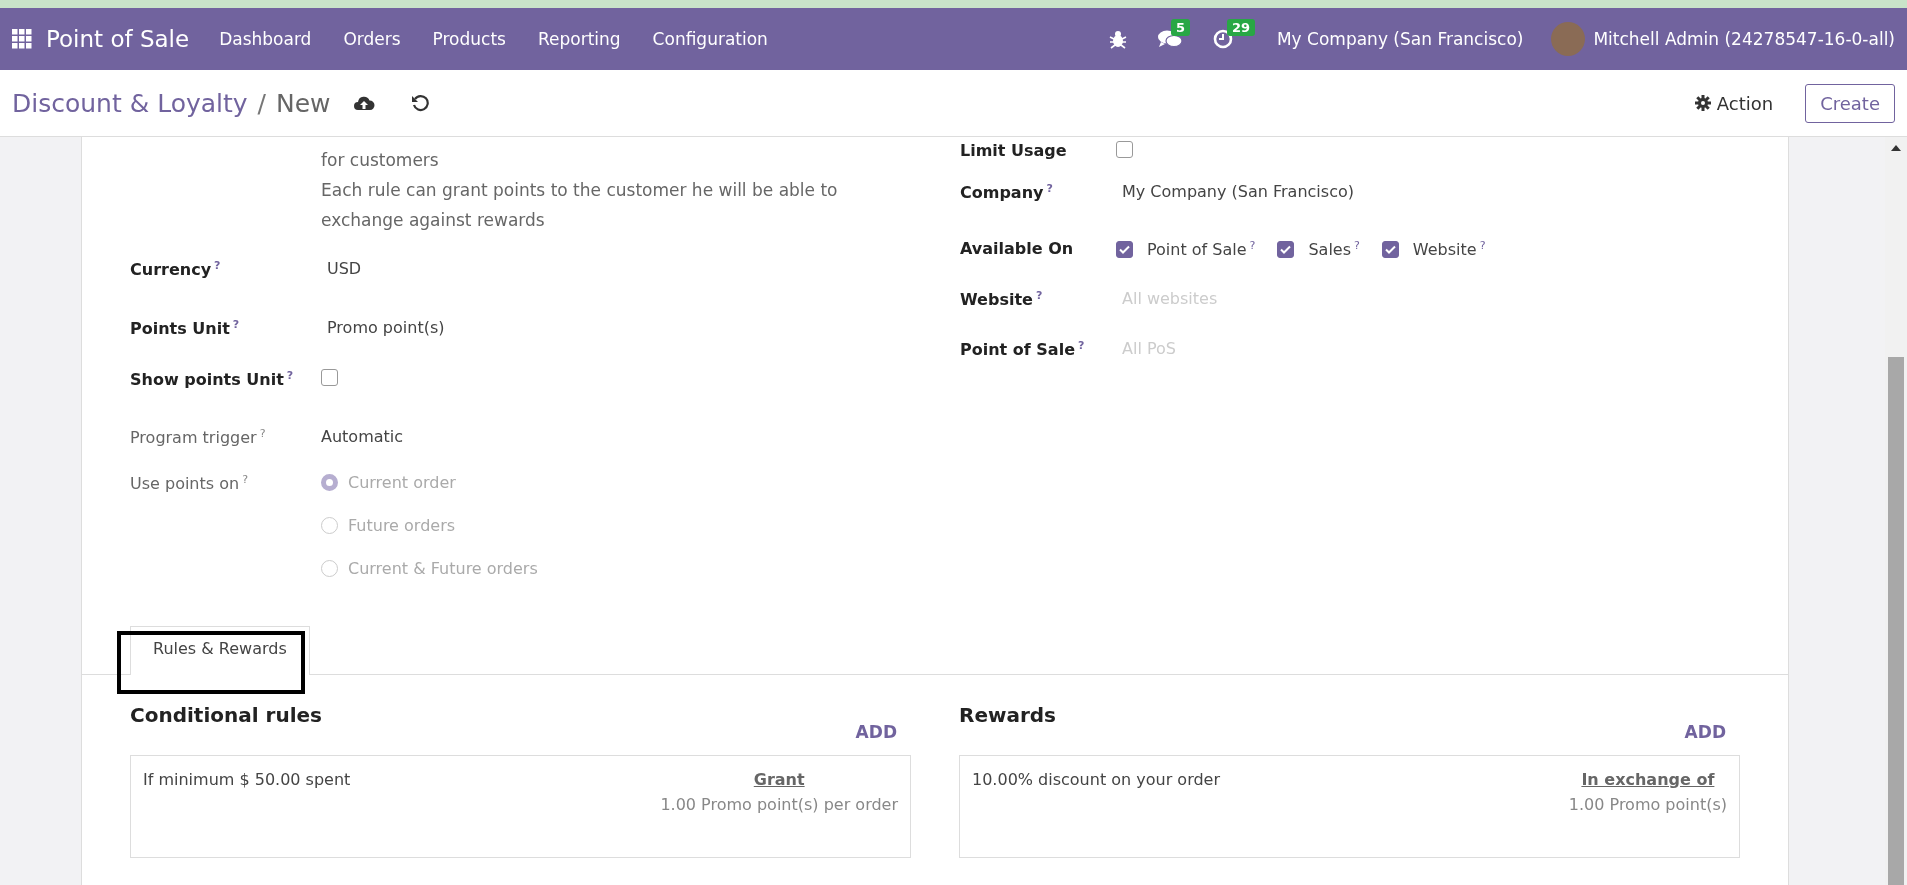 The image size is (1907, 885). What do you see at coordinates (185, 328) in the screenshot?
I see `field-label: Points Unit $^{?}$` at bounding box center [185, 328].